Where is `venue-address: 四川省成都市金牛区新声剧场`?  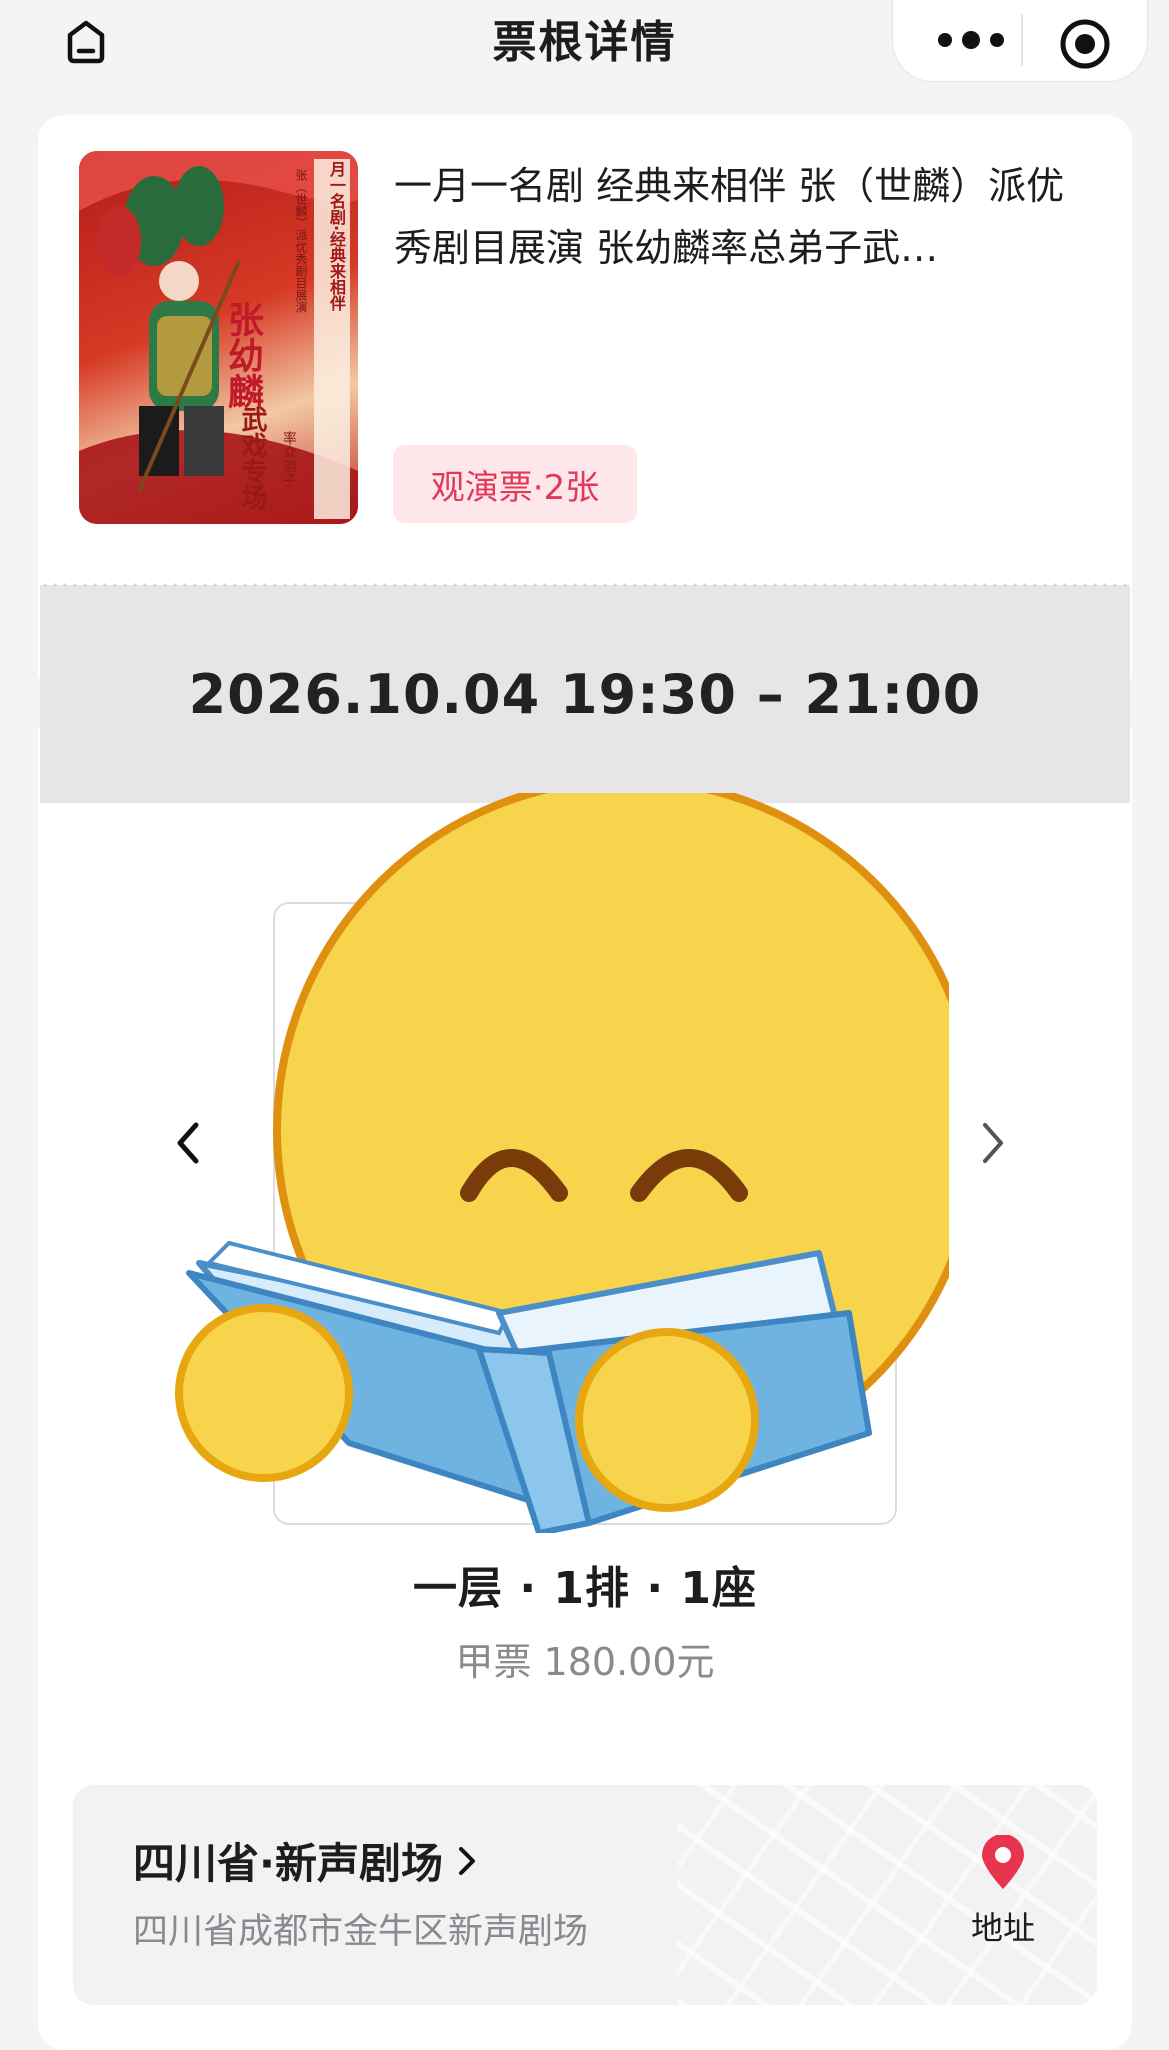
venue-address: 四川省成都市金牛区新声剧场 is located at coordinates (361, 1932).